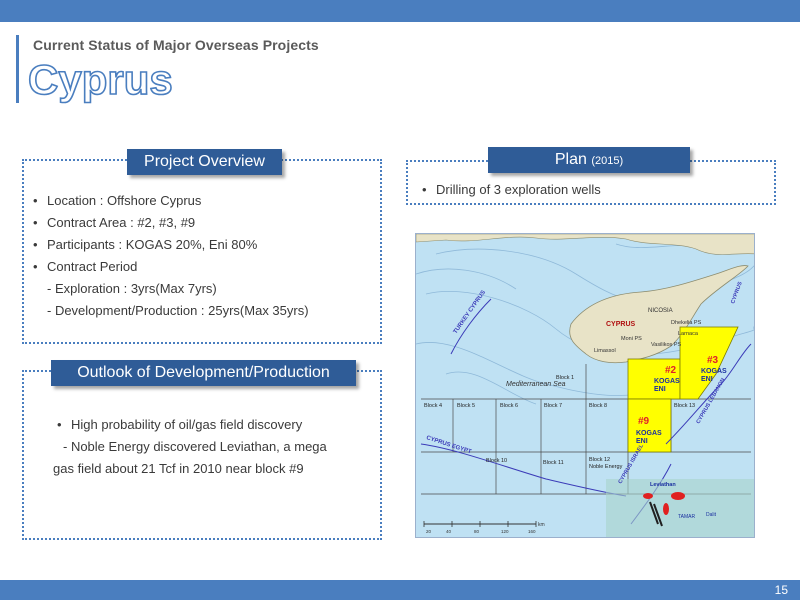  What do you see at coordinates (505, 531) in the screenshot?
I see `map-scale-tick-4: 120` at bounding box center [505, 531].